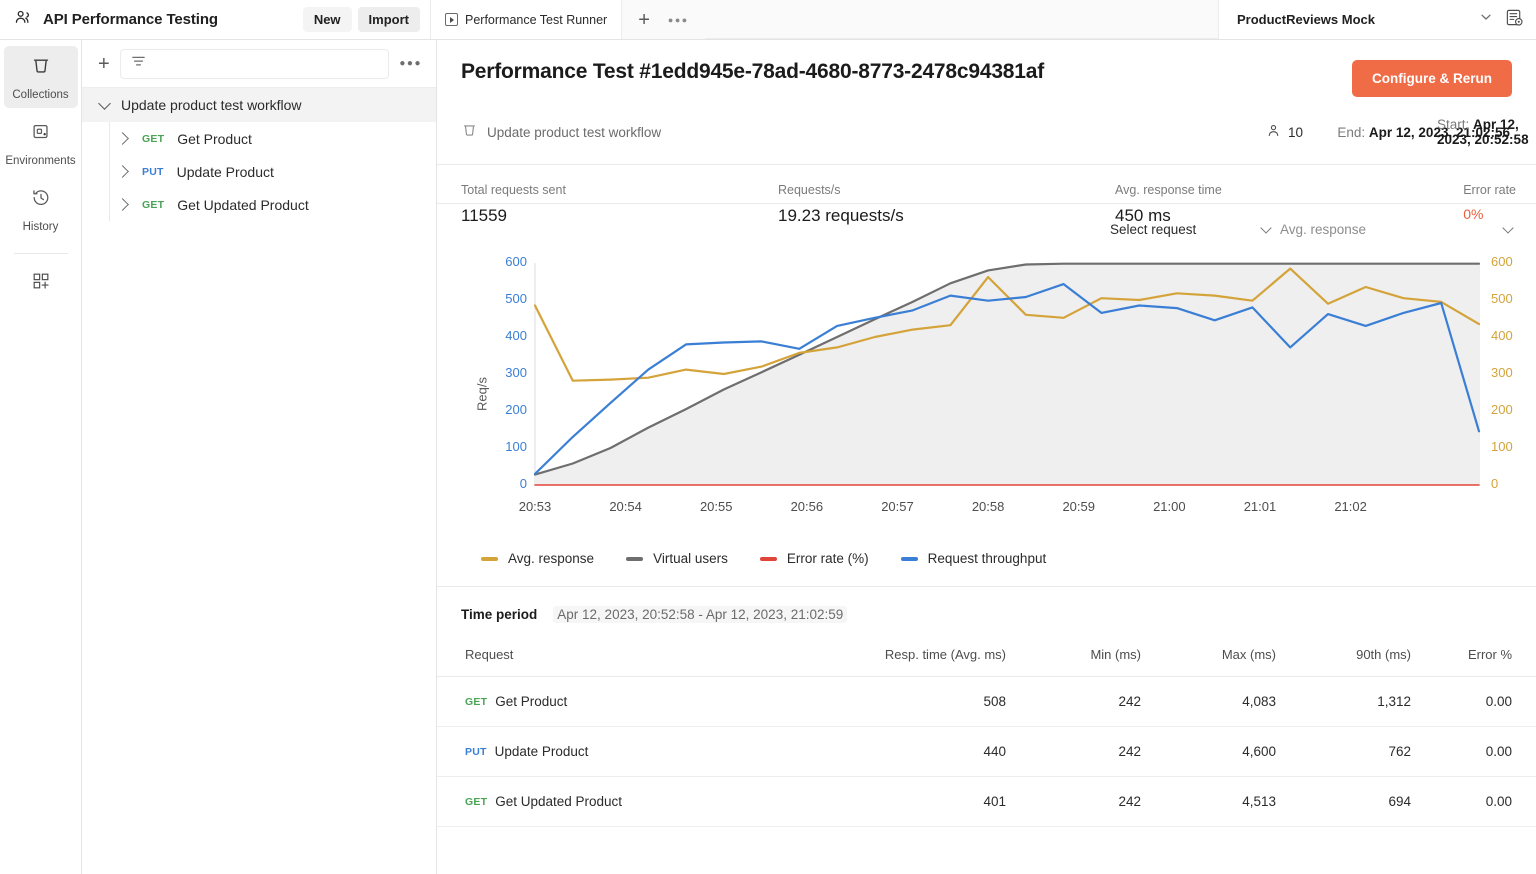 Image resolution: width=1536 pixels, height=874 pixels. What do you see at coordinates (254, 63) in the screenshot?
I see `search-input` at bounding box center [254, 63].